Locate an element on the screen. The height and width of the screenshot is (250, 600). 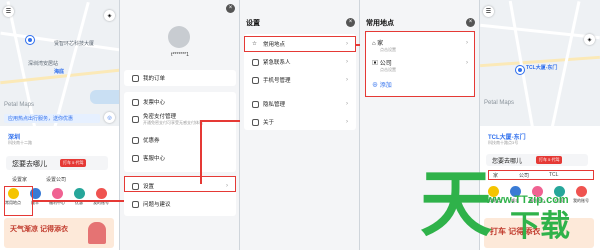
pickup-sub: 科技南十二路 is located at coordinates (20, 142).